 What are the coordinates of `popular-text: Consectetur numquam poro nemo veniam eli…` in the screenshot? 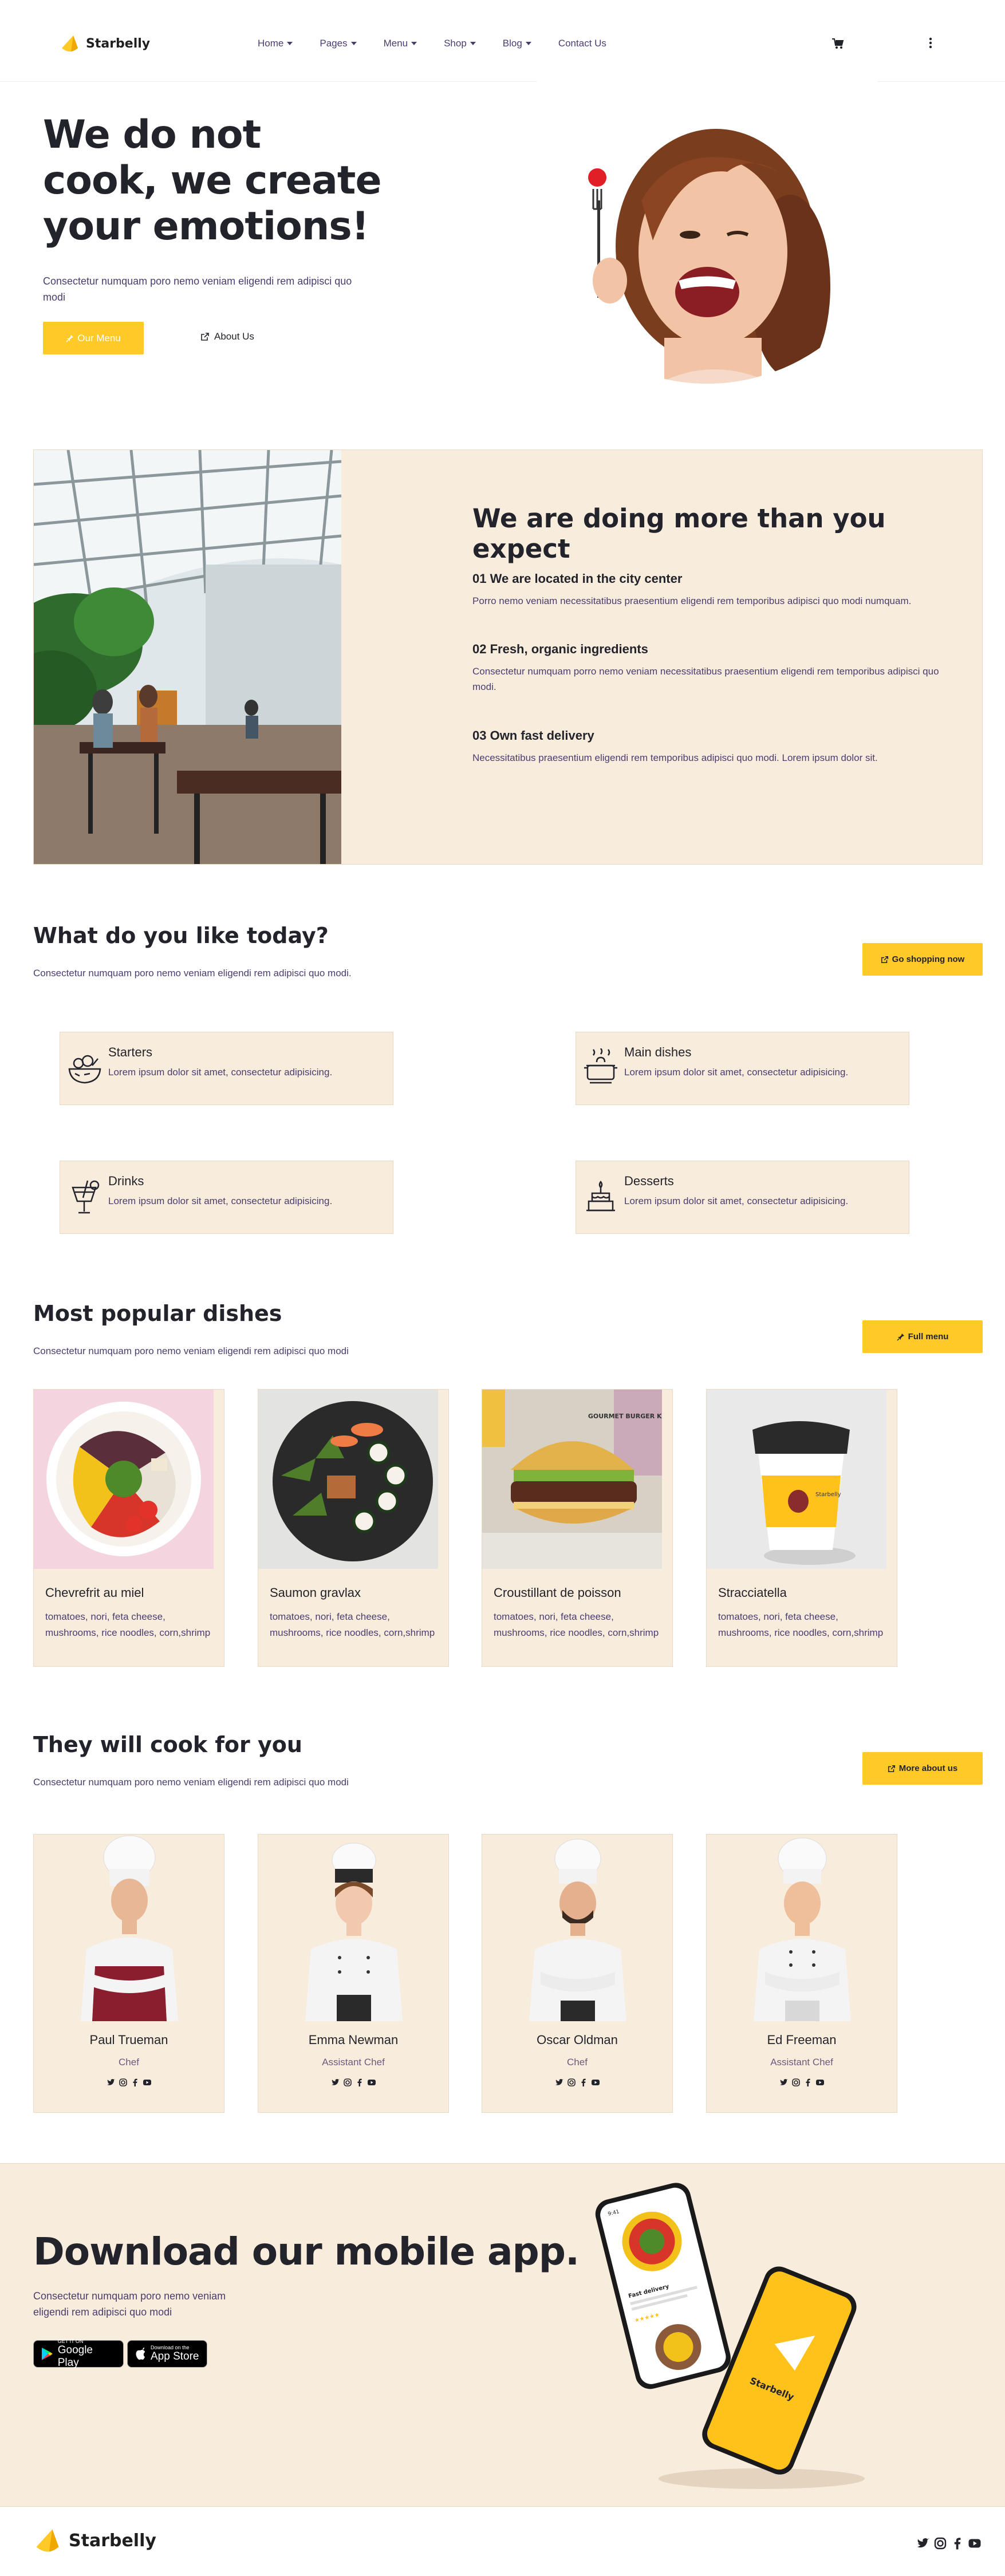 It's located at (191, 1351).